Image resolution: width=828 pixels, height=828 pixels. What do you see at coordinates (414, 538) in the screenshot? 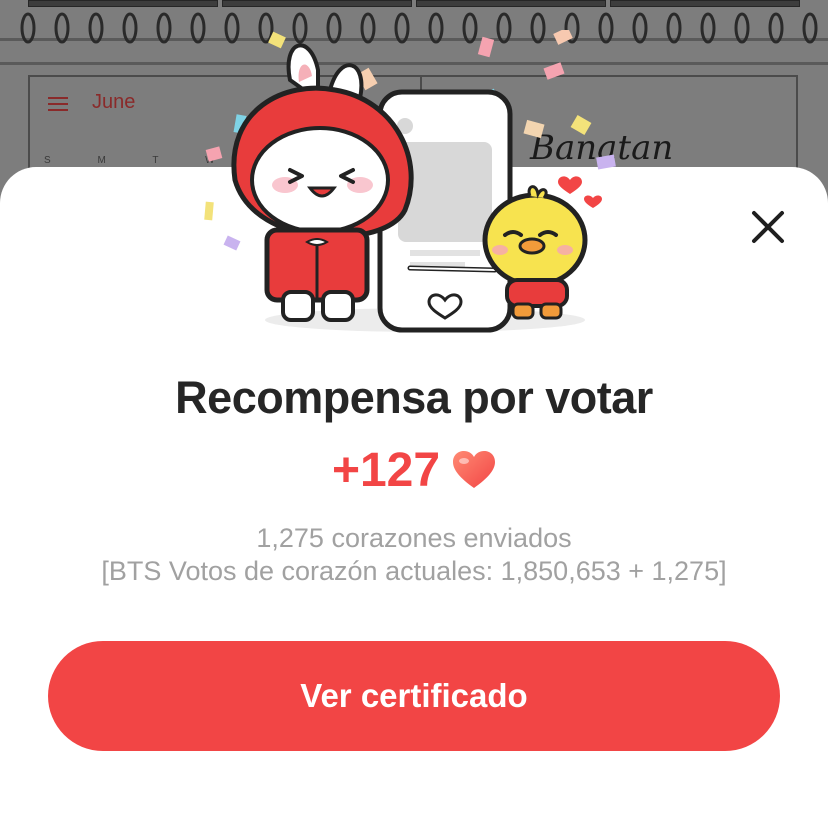
I see `hearts-sent-text: 1,275 corazones enviados` at bounding box center [414, 538].